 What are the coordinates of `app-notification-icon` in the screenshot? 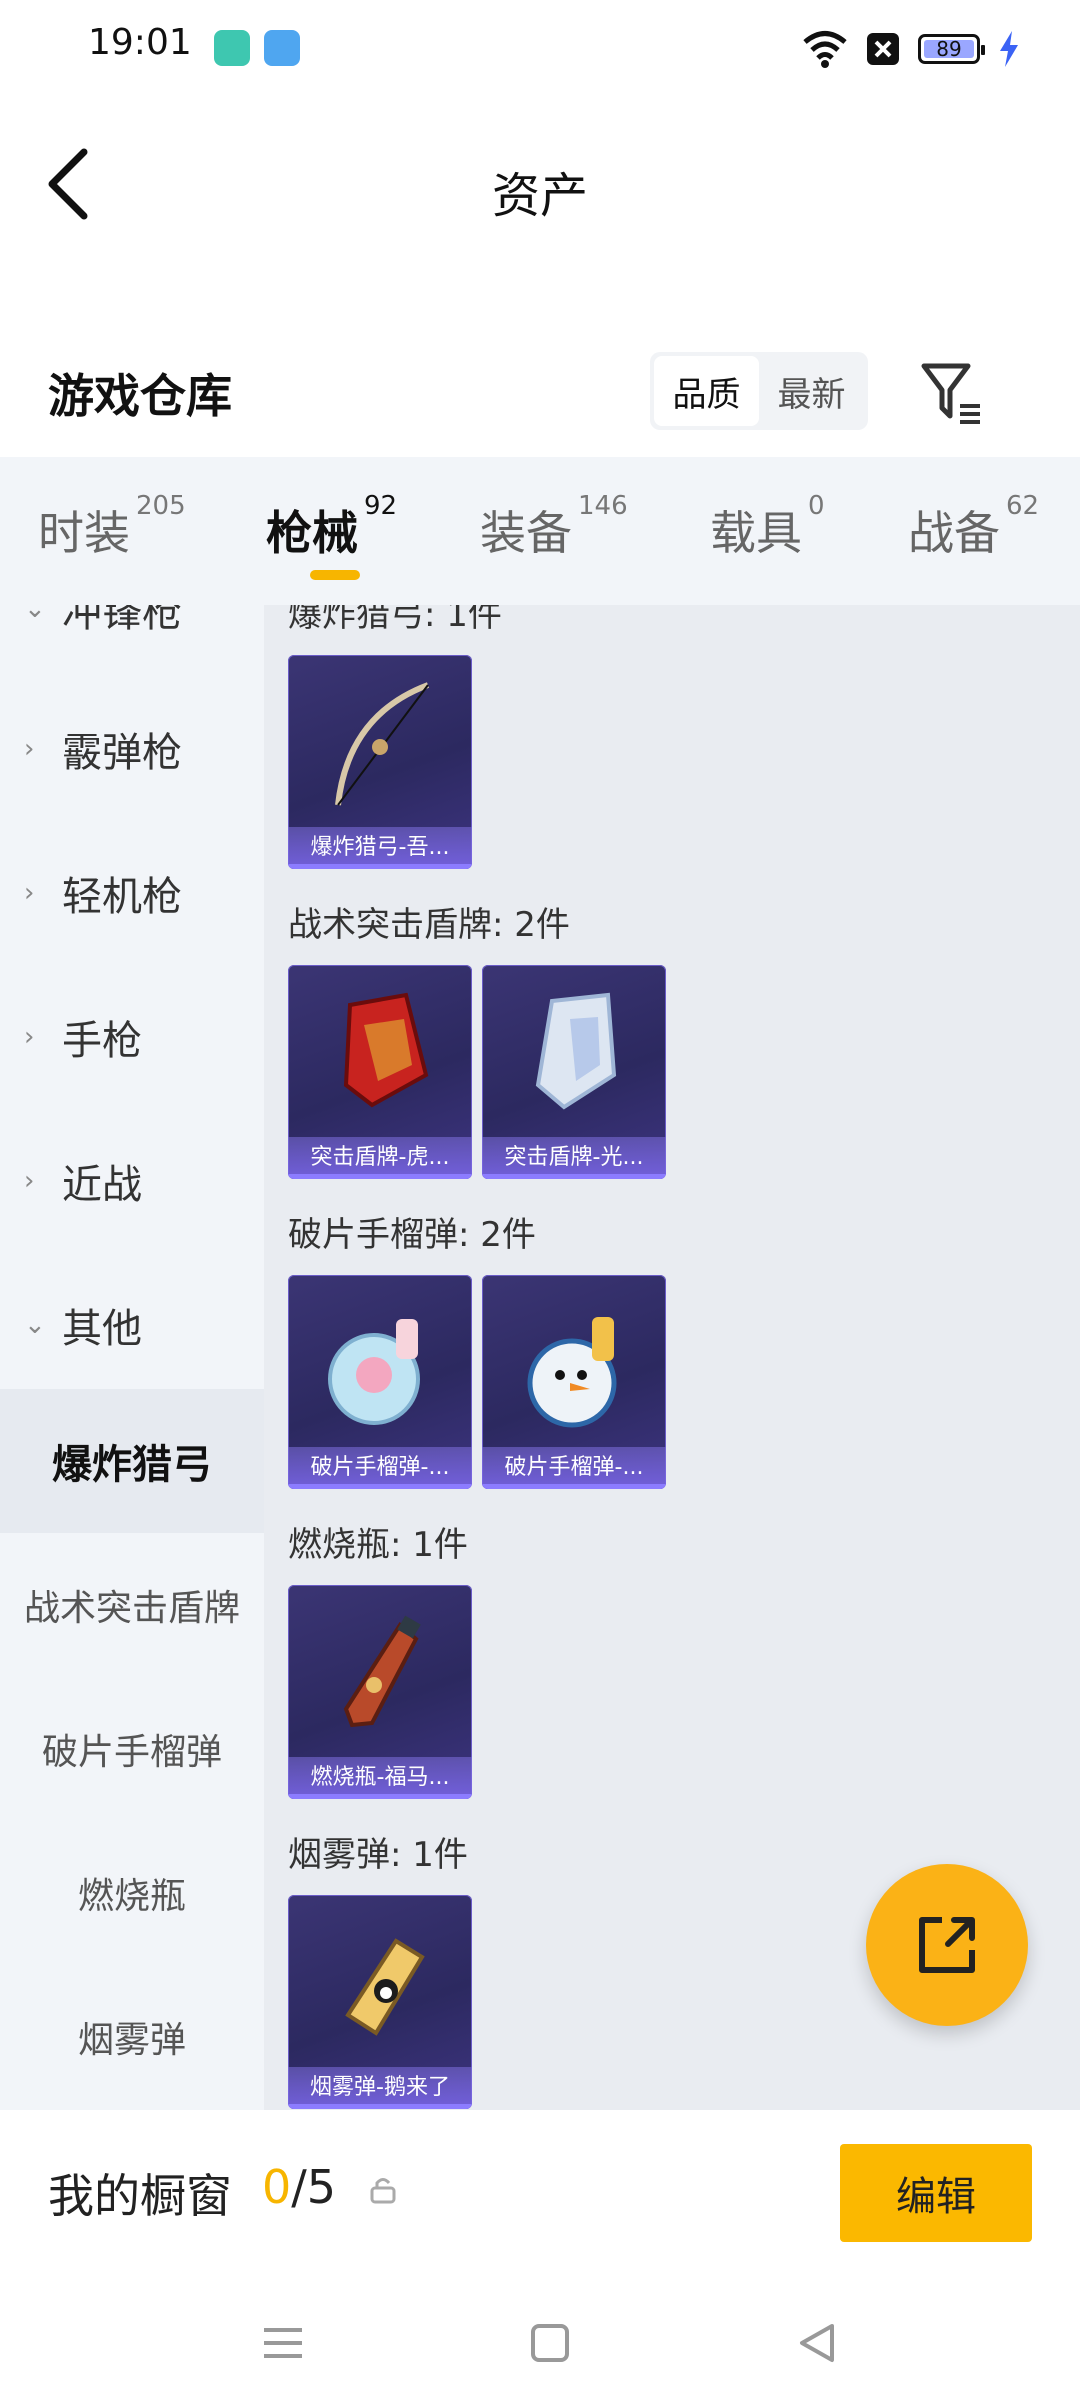 It's located at (232, 48).